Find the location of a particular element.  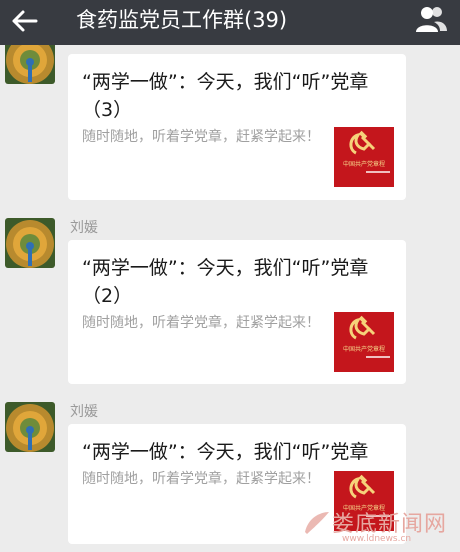

people-icon is located at coordinates (431, 19).